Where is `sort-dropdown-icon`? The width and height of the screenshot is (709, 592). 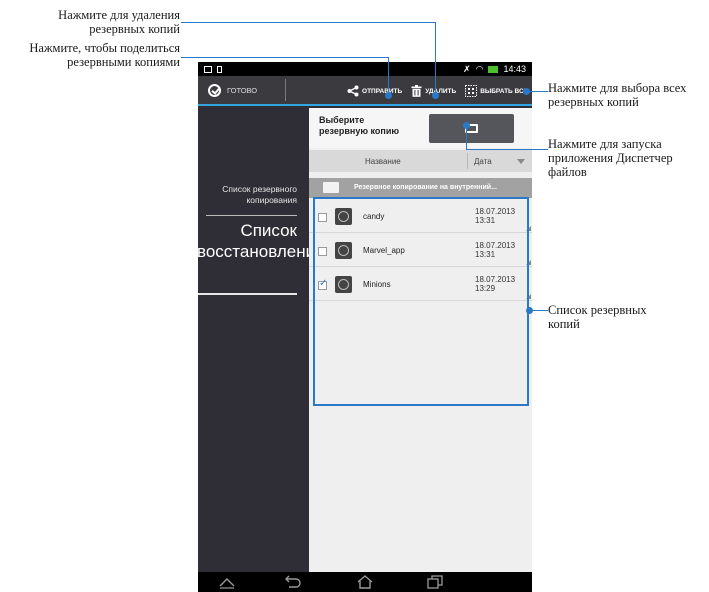
sort-dropdown-icon is located at coordinates (521, 161).